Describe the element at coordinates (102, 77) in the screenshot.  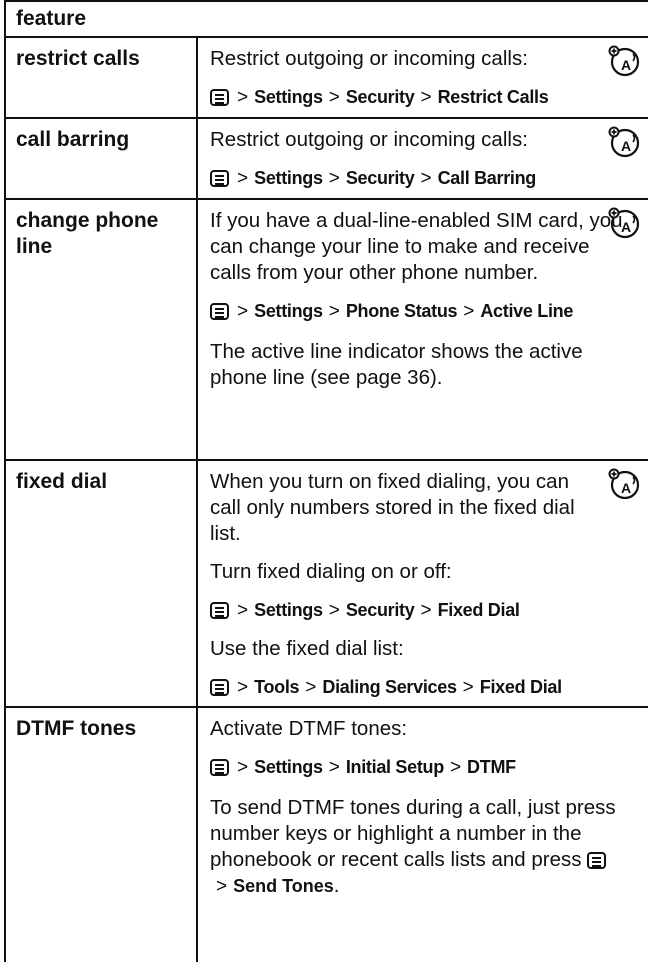
I see `feature-name: restrict calls` at that location.